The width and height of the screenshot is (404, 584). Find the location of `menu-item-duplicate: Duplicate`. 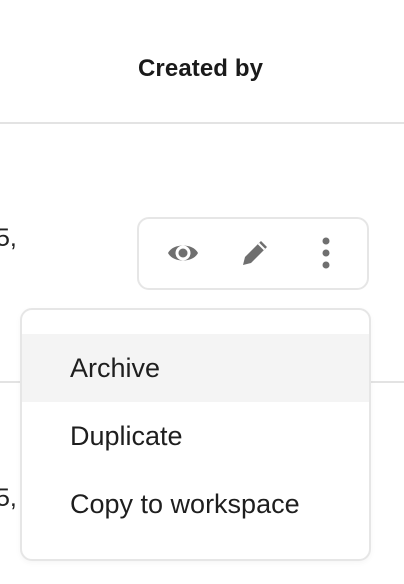

menu-item-duplicate: Duplicate is located at coordinates (195, 436).